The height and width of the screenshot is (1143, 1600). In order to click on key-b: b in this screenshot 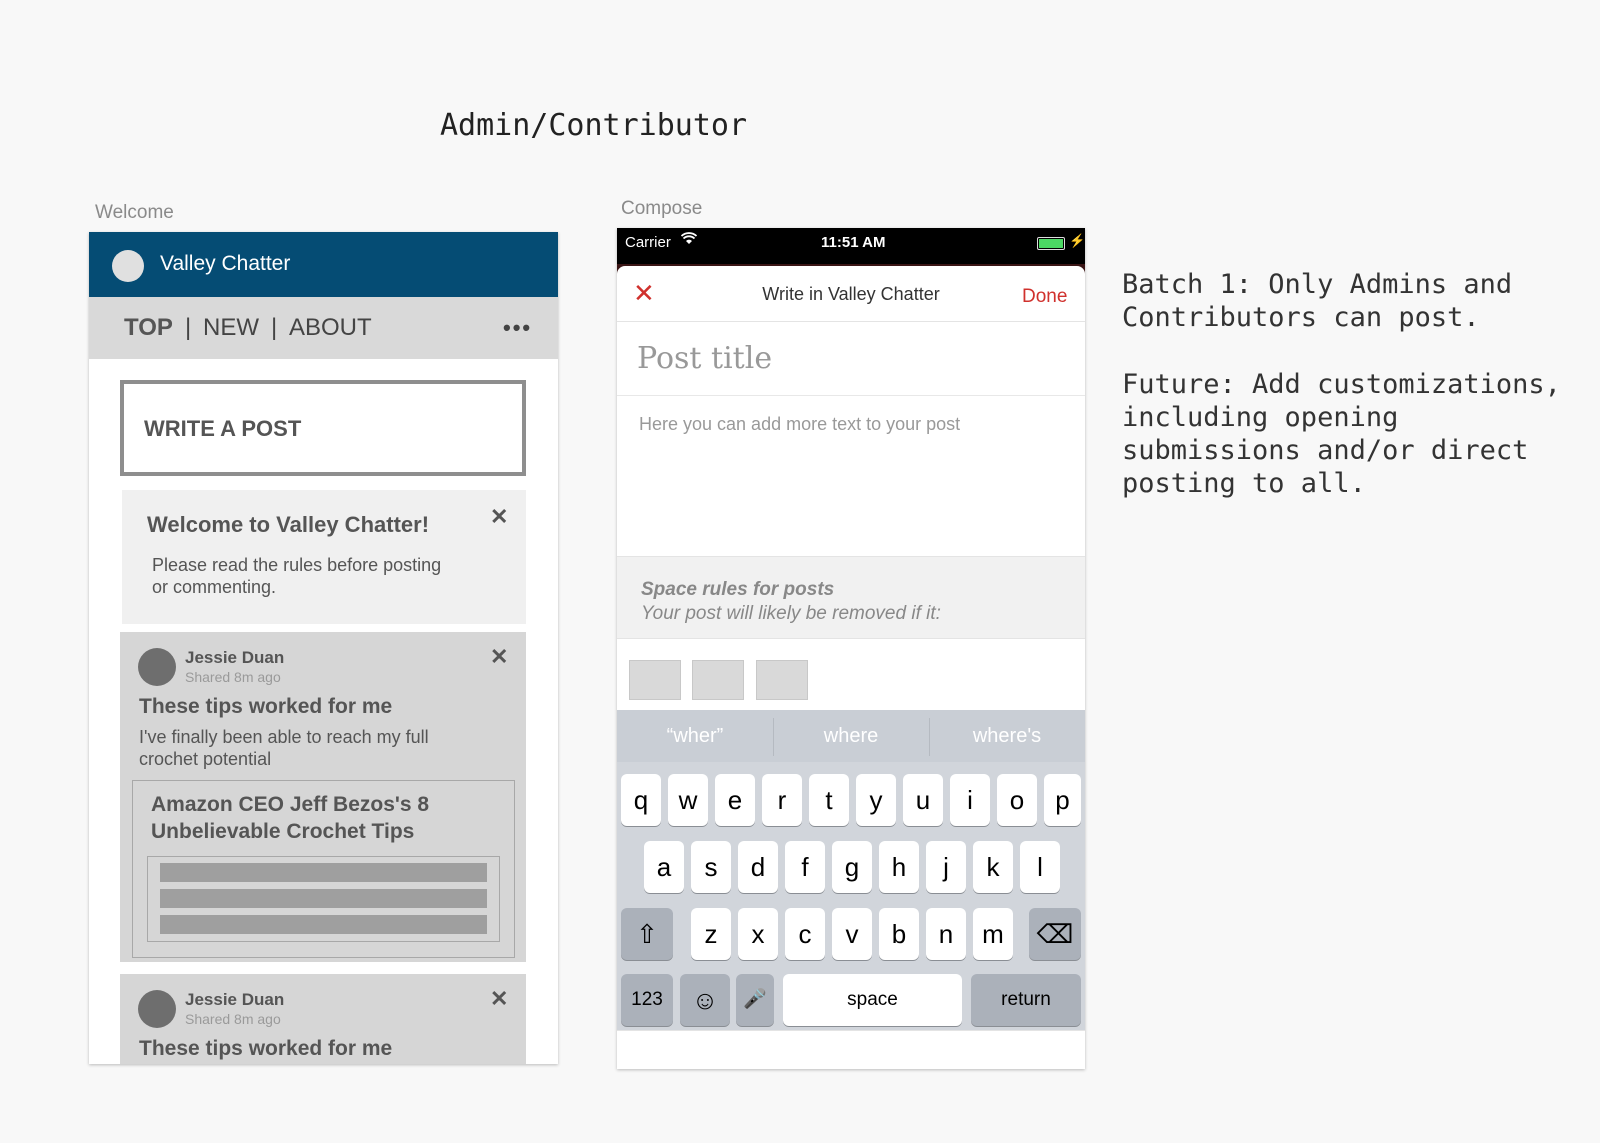, I will do `click(899, 934)`.